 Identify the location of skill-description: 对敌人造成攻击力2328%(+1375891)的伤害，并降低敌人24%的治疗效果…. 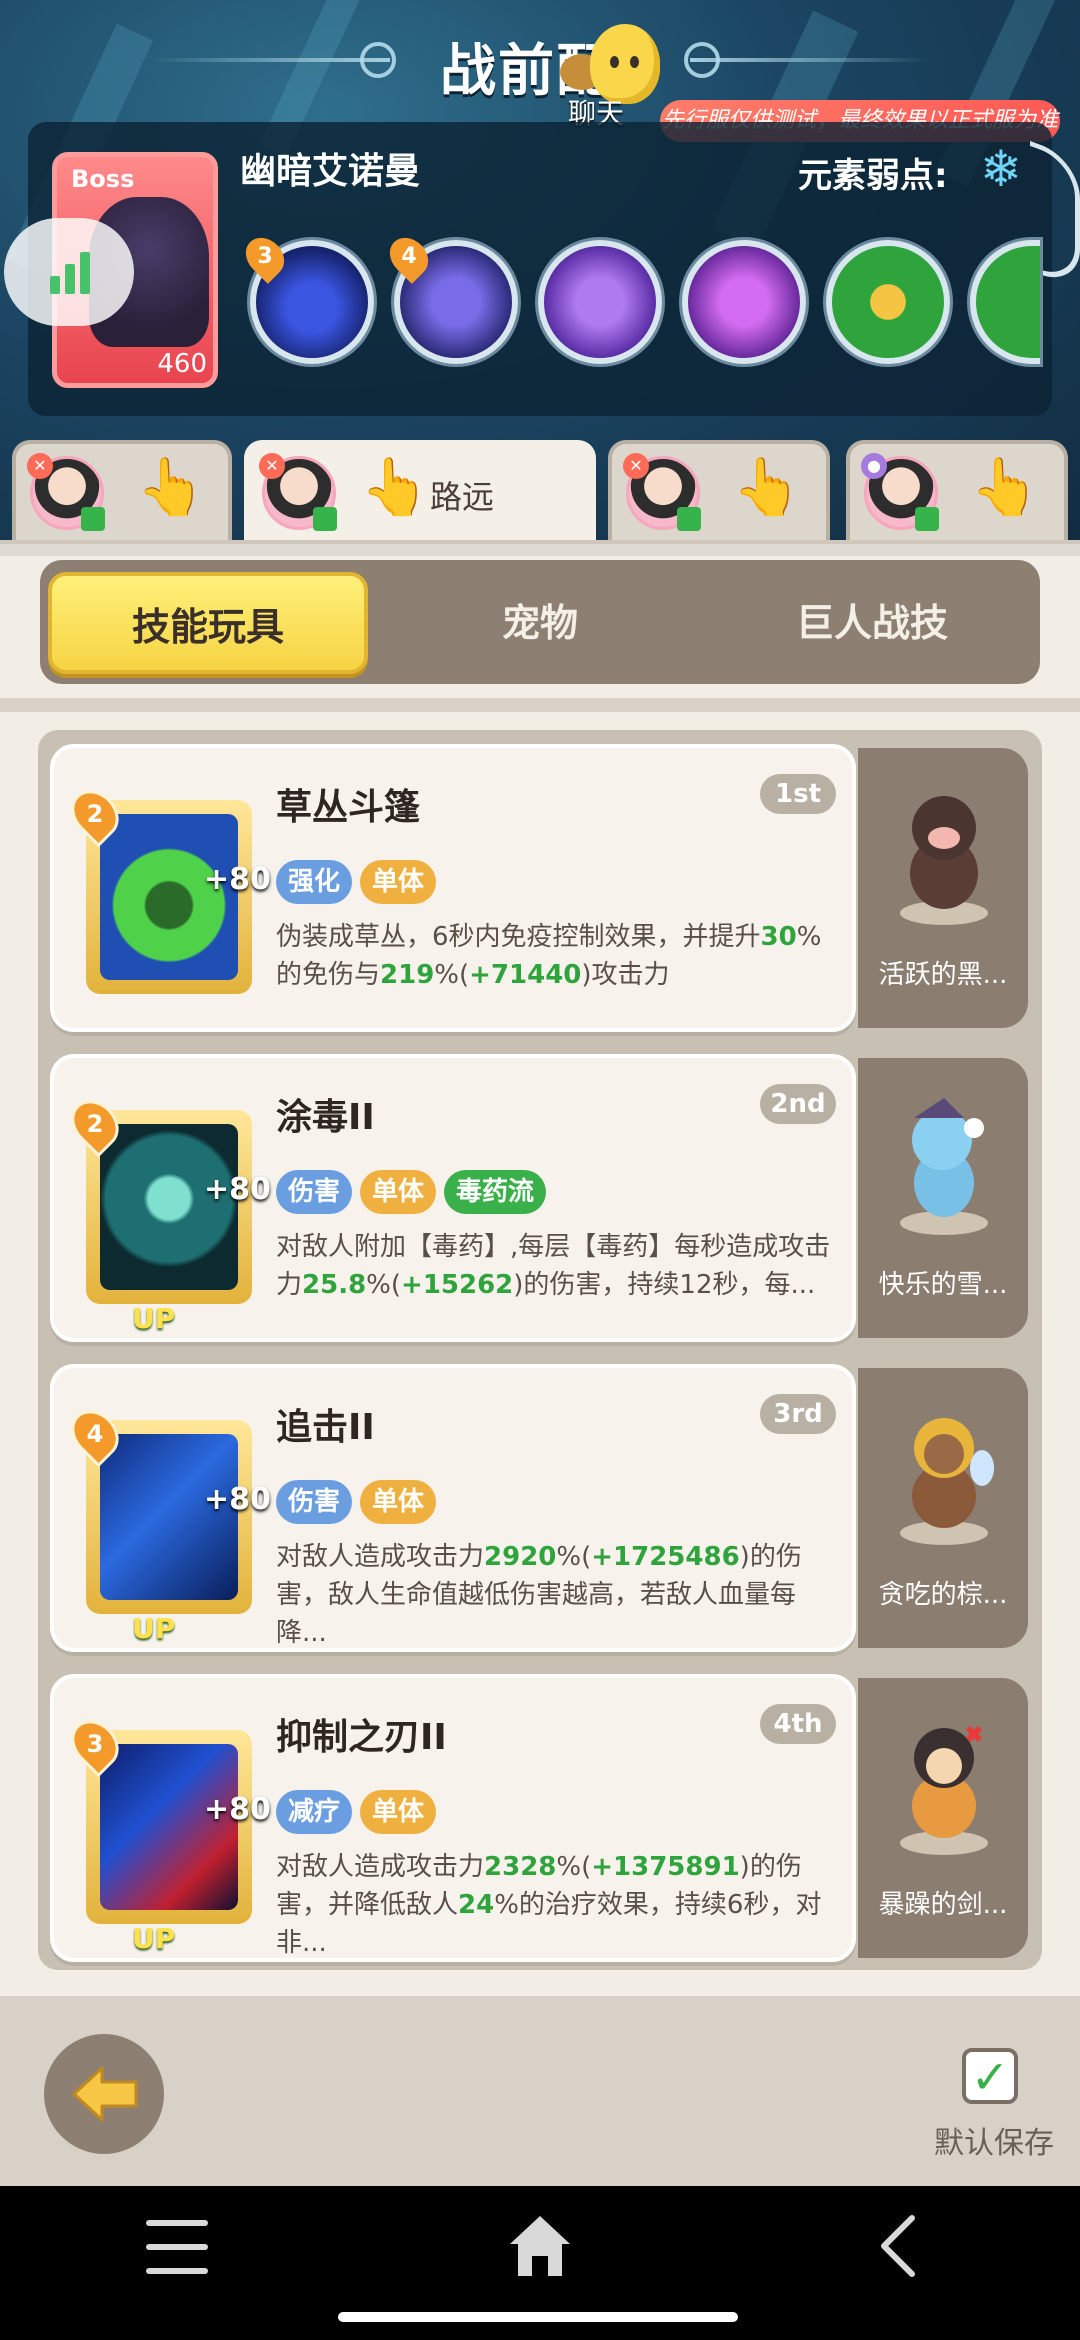
(549, 1905).